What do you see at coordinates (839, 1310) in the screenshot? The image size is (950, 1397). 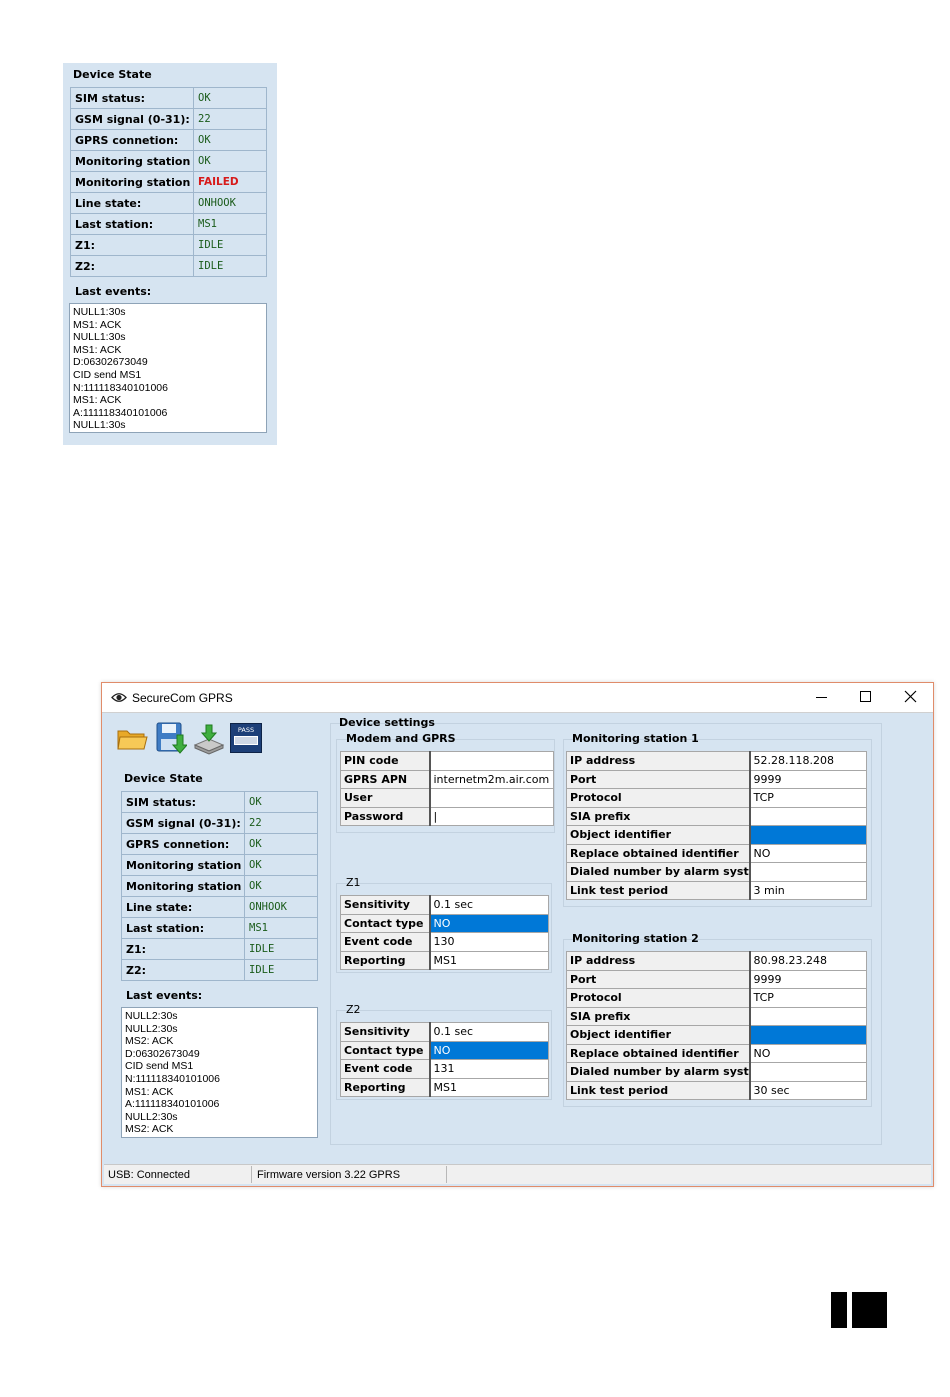 I see `page-marker-bar` at bounding box center [839, 1310].